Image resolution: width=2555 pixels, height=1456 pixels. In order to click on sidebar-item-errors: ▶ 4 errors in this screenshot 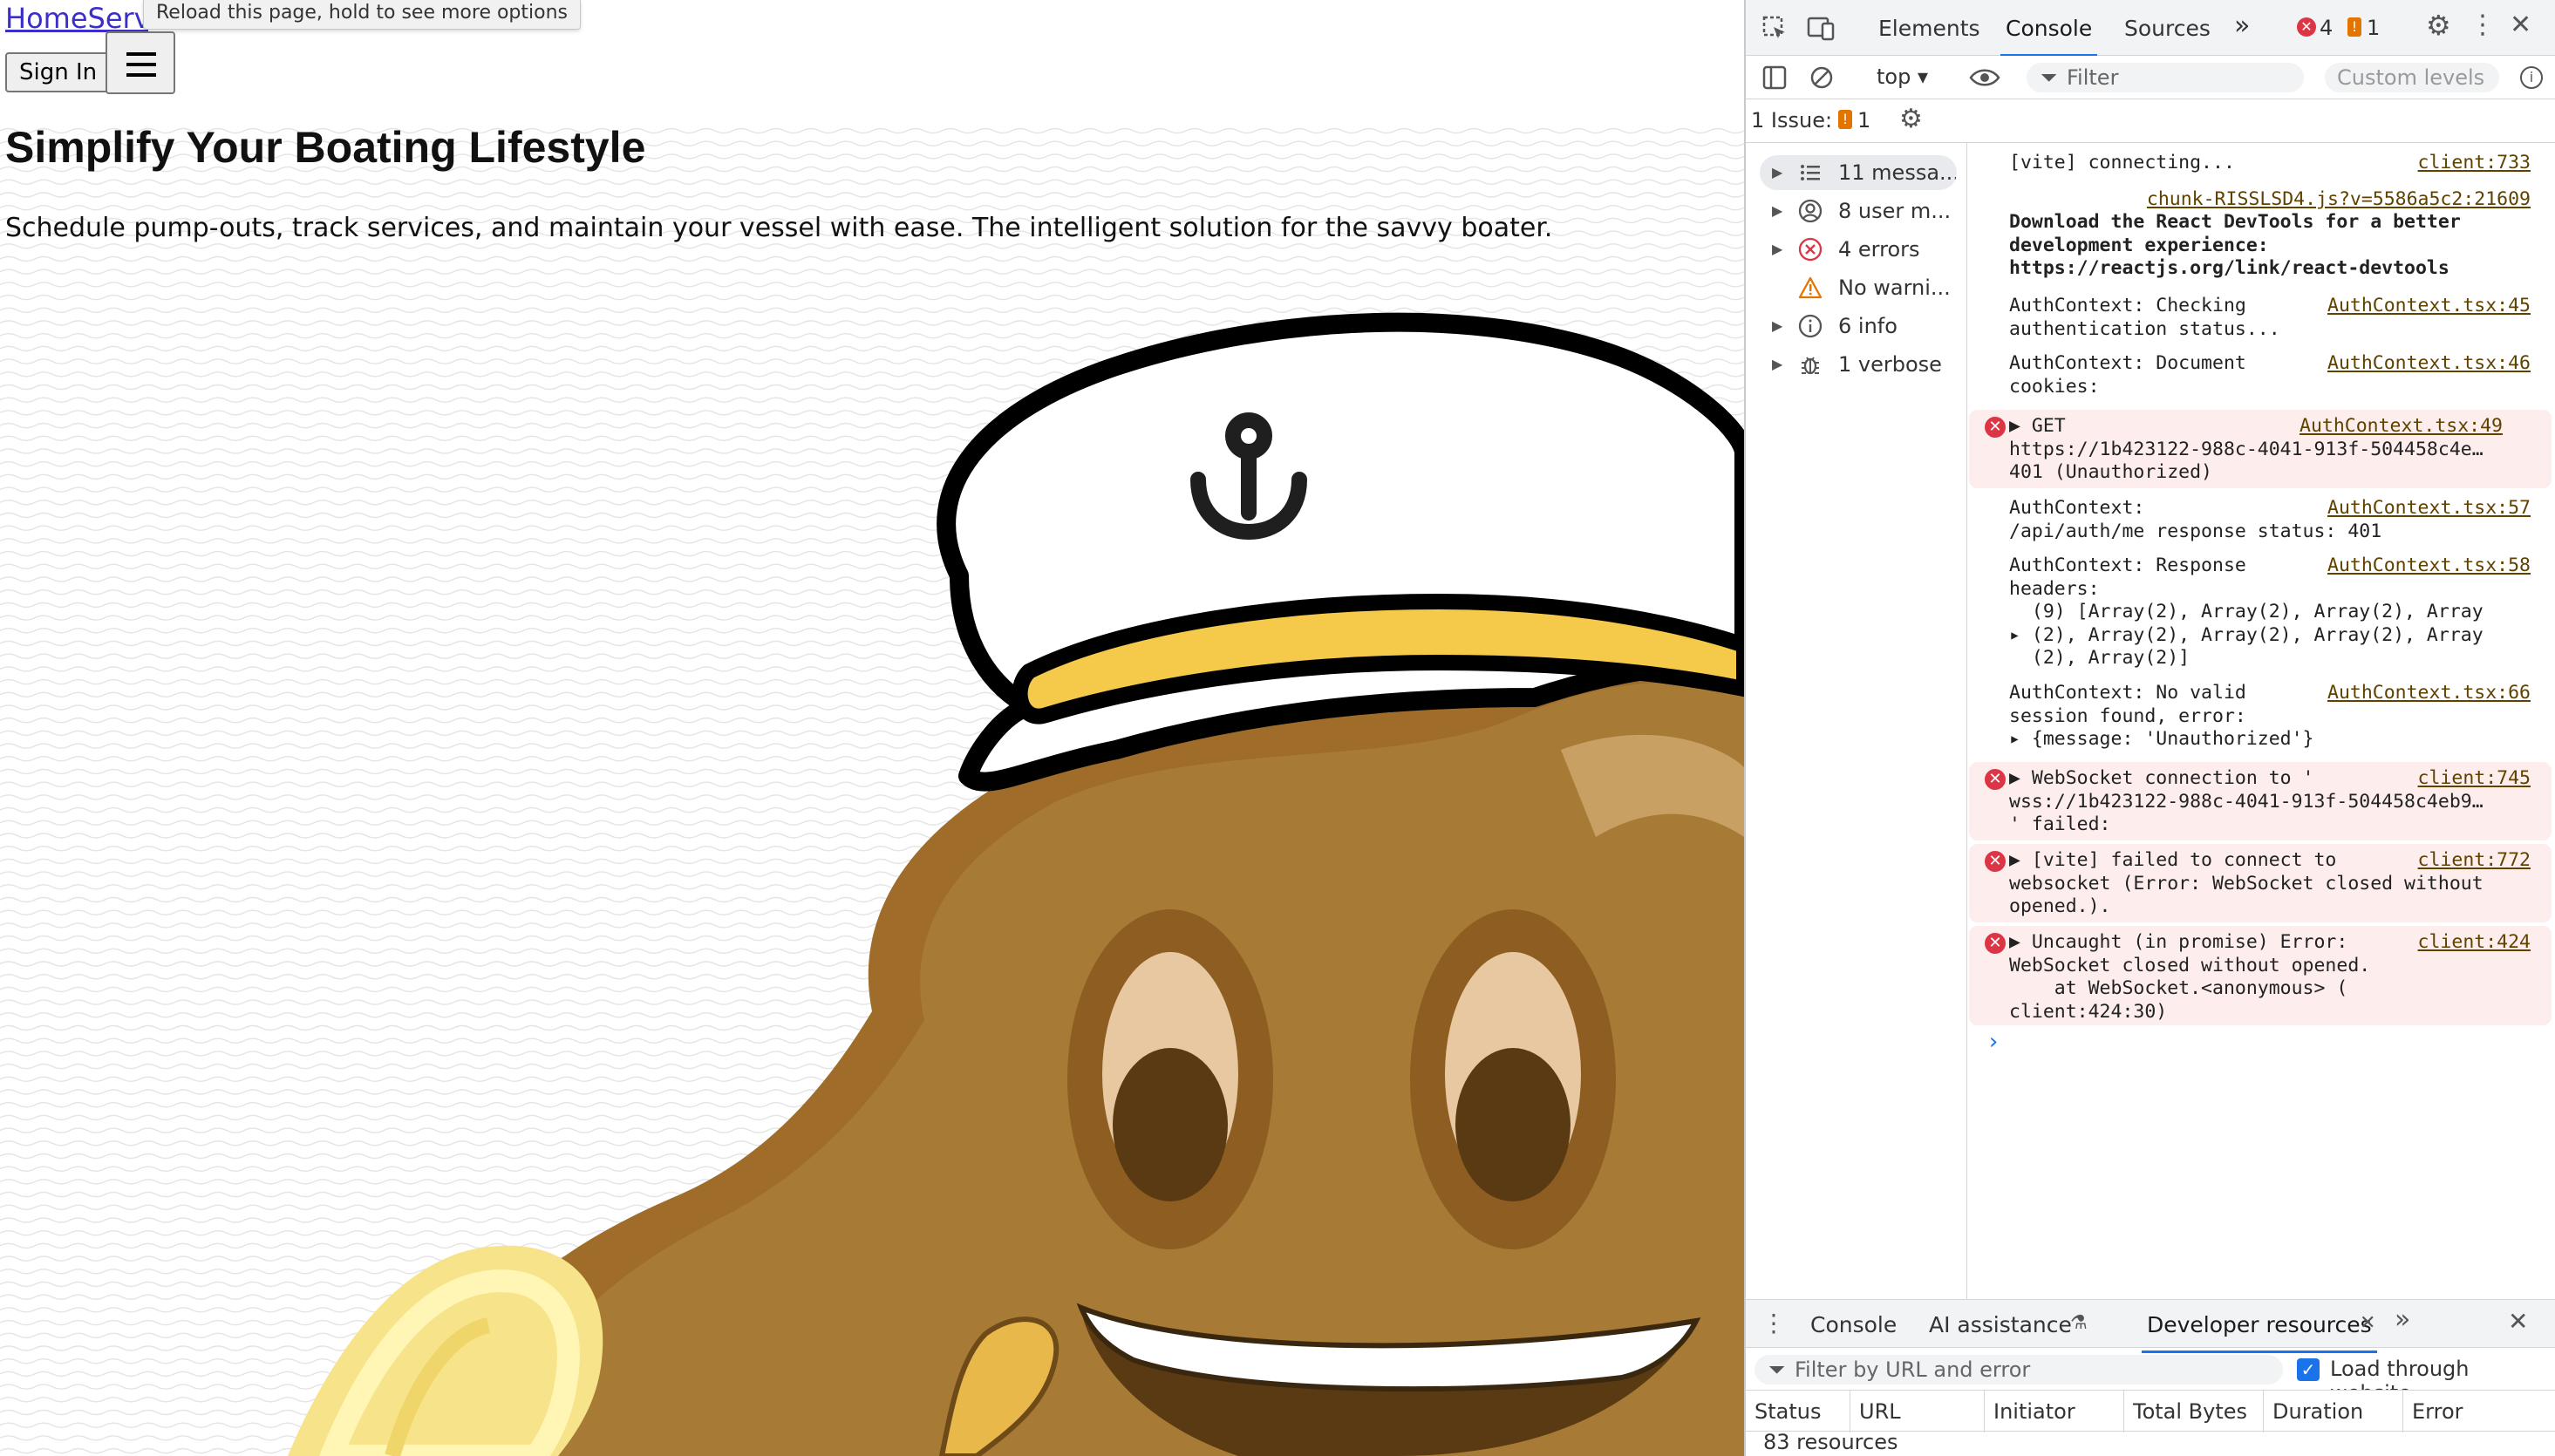, I will do `click(1858, 249)`.